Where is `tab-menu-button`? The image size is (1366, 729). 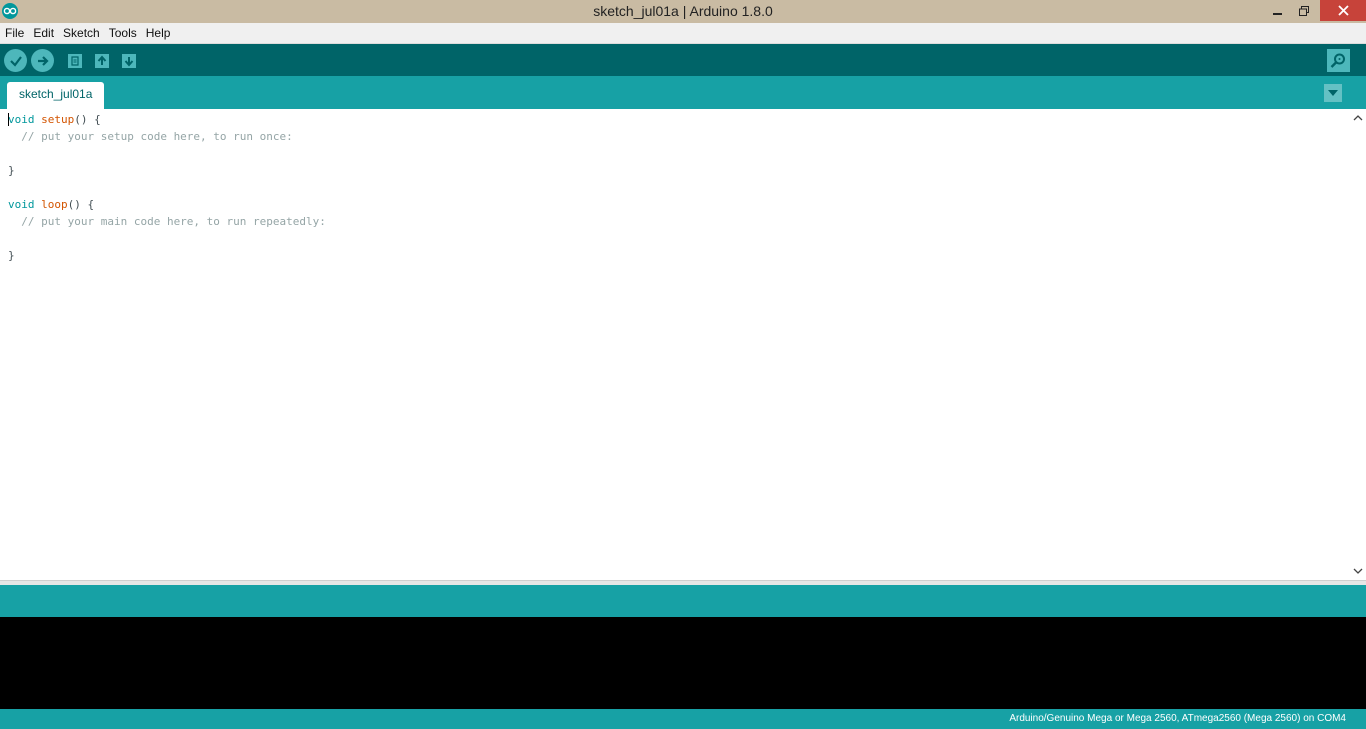
tab-menu-button is located at coordinates (1333, 93).